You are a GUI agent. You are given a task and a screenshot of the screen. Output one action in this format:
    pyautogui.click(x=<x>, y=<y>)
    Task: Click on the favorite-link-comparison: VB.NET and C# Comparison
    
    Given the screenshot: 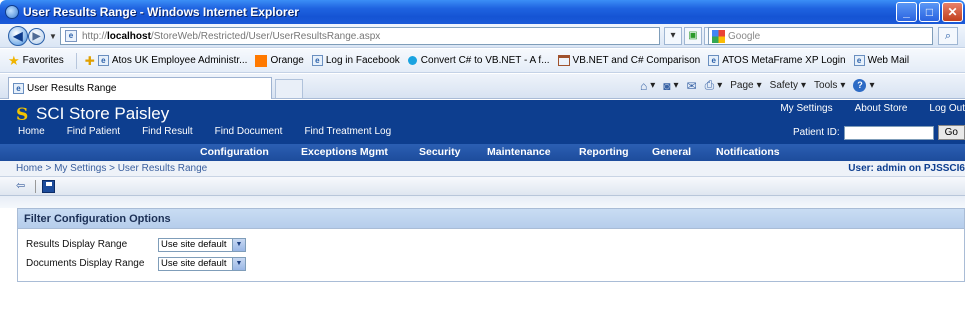 What is the action you would take?
    pyautogui.click(x=629, y=60)
    